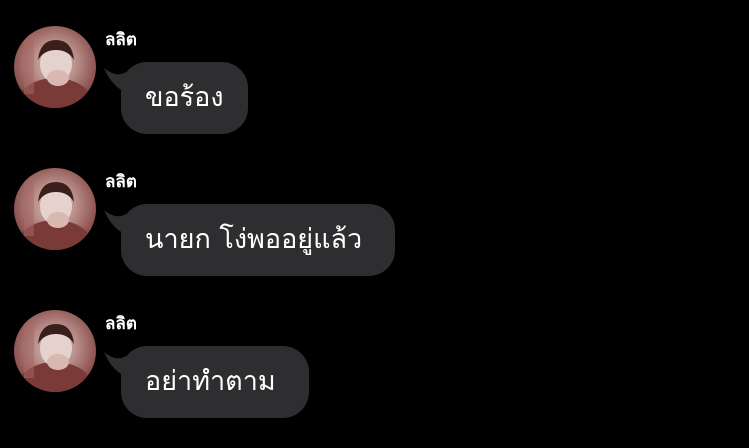 The image size is (749, 448). What do you see at coordinates (258, 240) in the screenshot?
I see `message-bubble: นายก โง่พออยู่แล้ว` at bounding box center [258, 240].